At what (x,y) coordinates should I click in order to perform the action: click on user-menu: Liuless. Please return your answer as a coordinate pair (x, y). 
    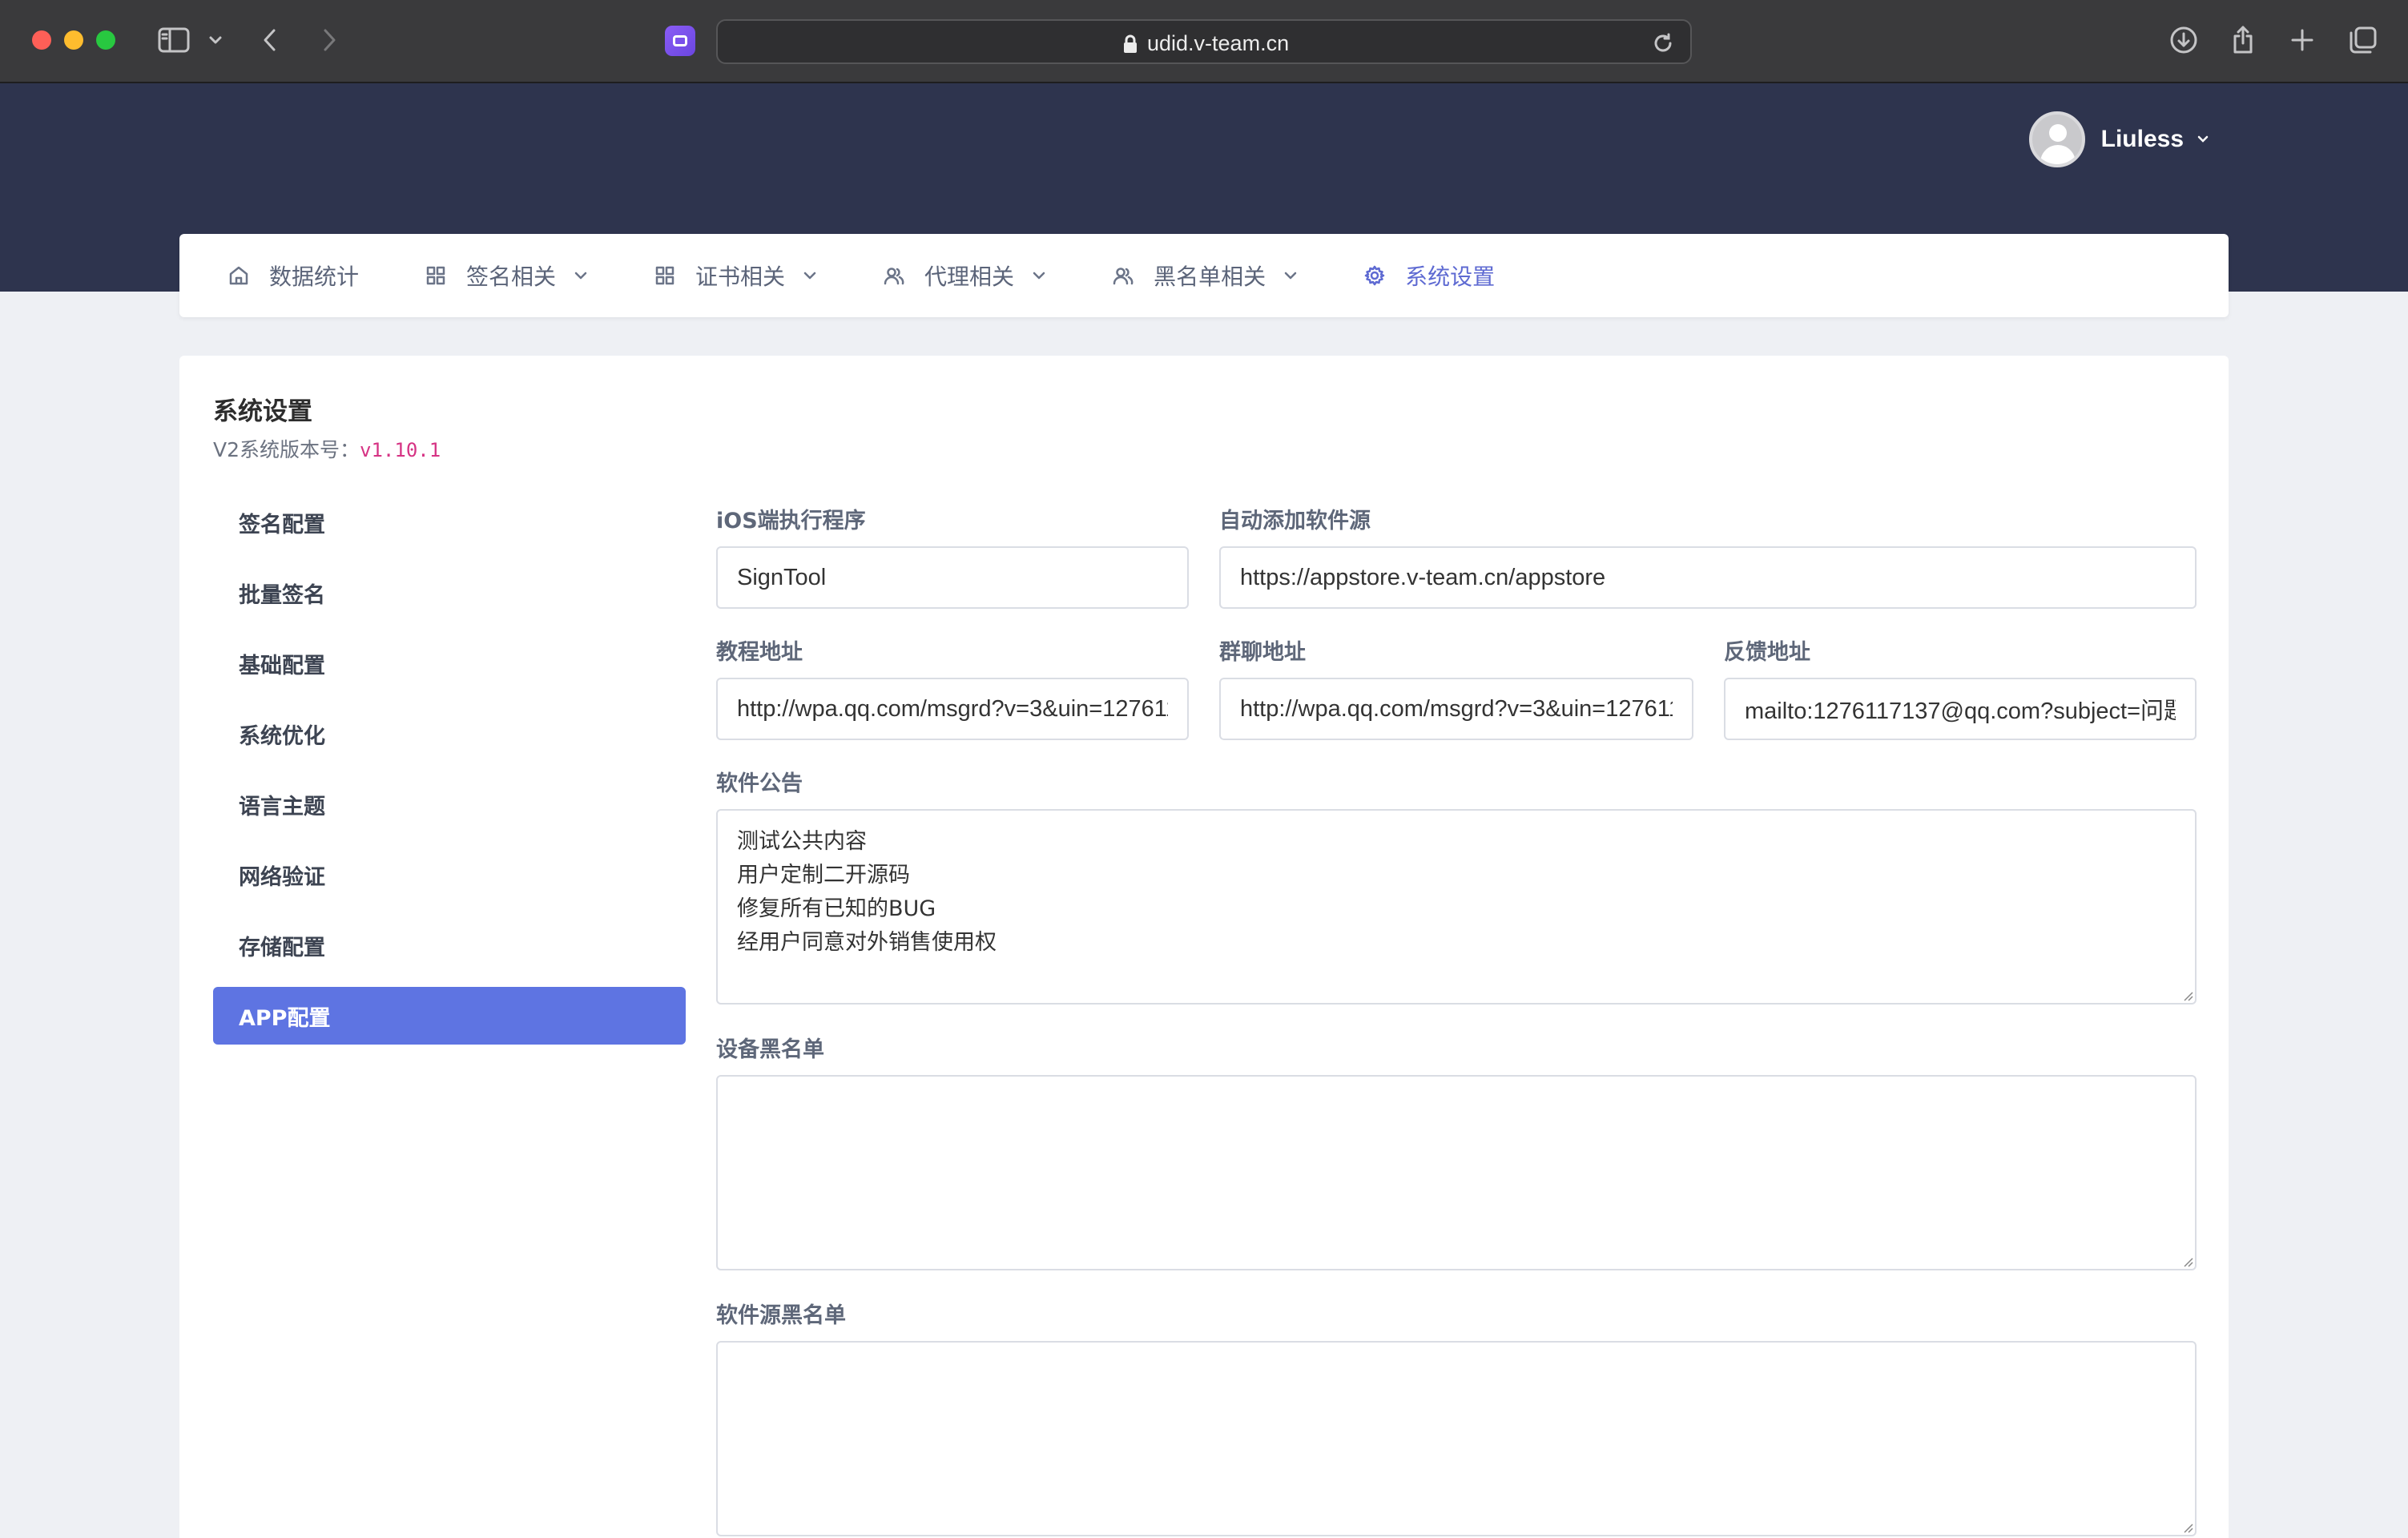
    Looking at the image, I should click on (2118, 139).